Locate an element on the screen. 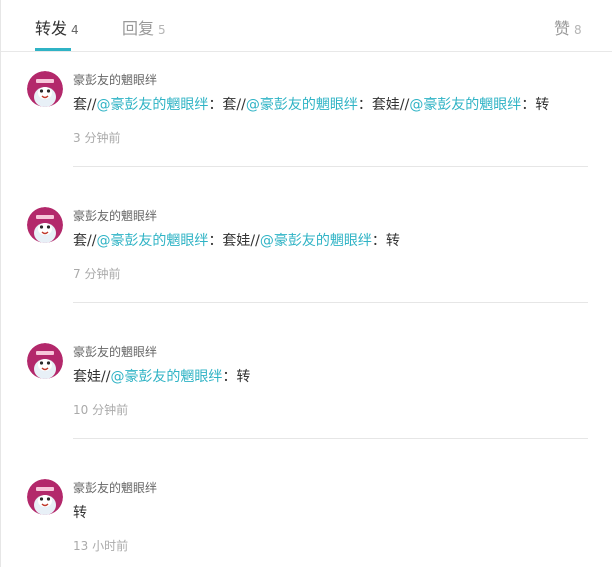 Image resolution: width=612 pixels, height=567 pixels. tab-forward: 转发 4 is located at coordinates (57, 35).